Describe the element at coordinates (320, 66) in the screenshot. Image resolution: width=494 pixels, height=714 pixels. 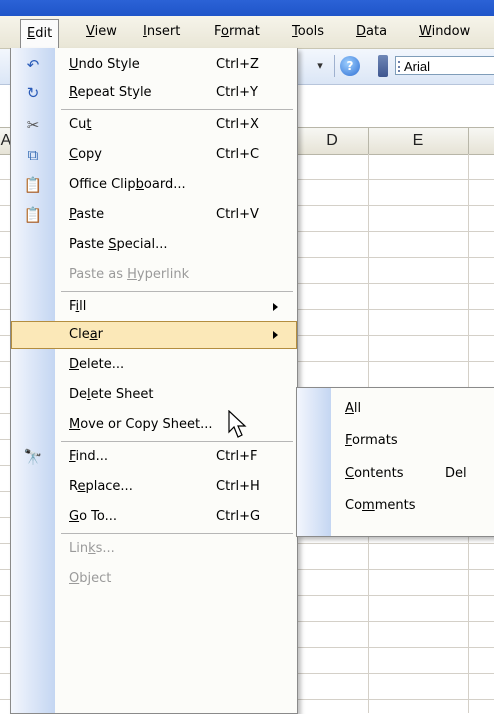
I see `toolbar-dropdown-arrow-icon: ▾` at that location.